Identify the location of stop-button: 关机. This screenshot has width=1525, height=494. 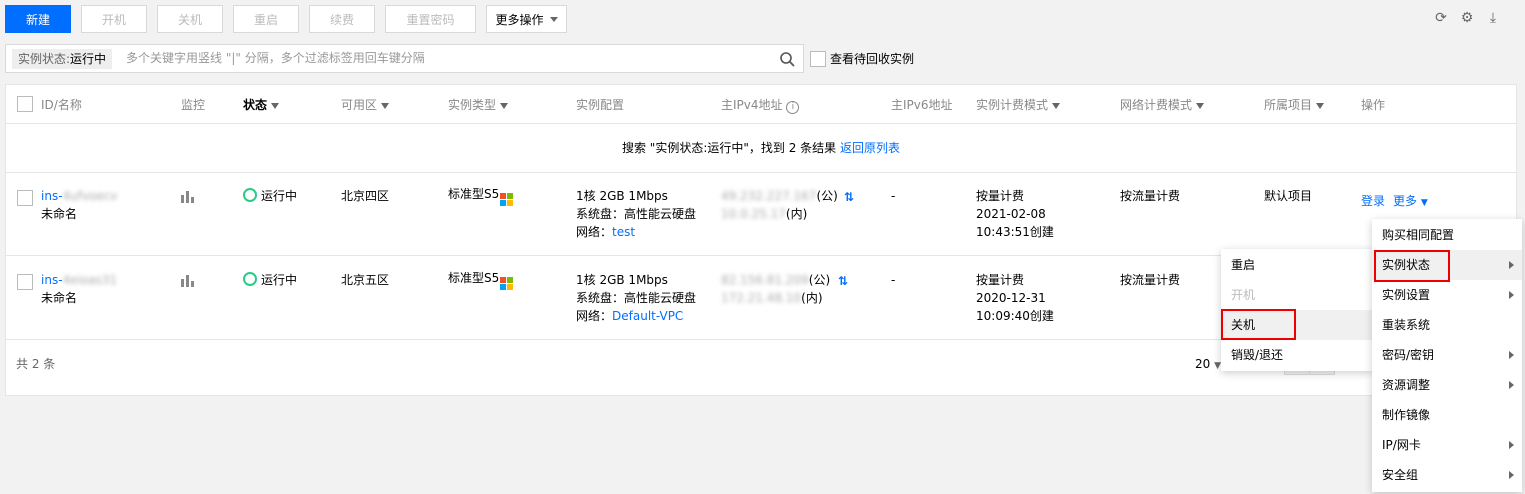
(190, 19).